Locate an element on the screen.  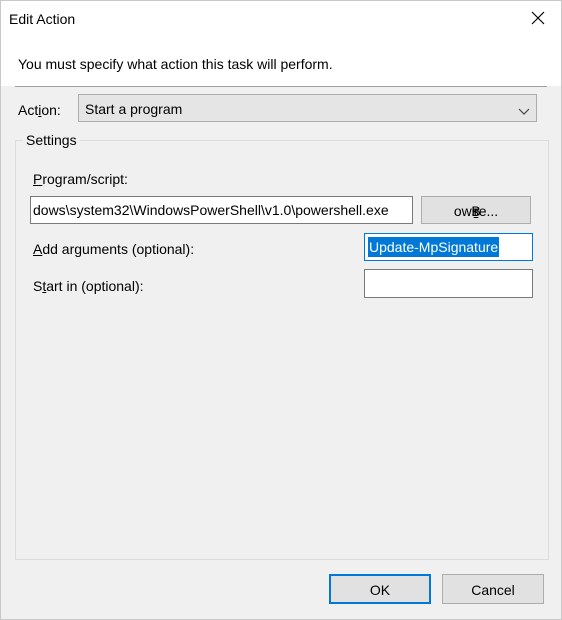
program-script-label: Program/script: is located at coordinates (80, 179).